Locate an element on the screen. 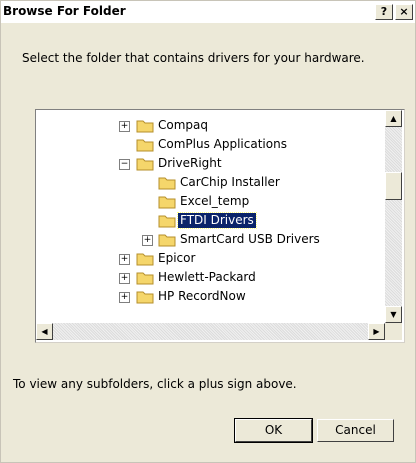  tree-item-carchip-installer: CarChip Installer is located at coordinates (210, 183).